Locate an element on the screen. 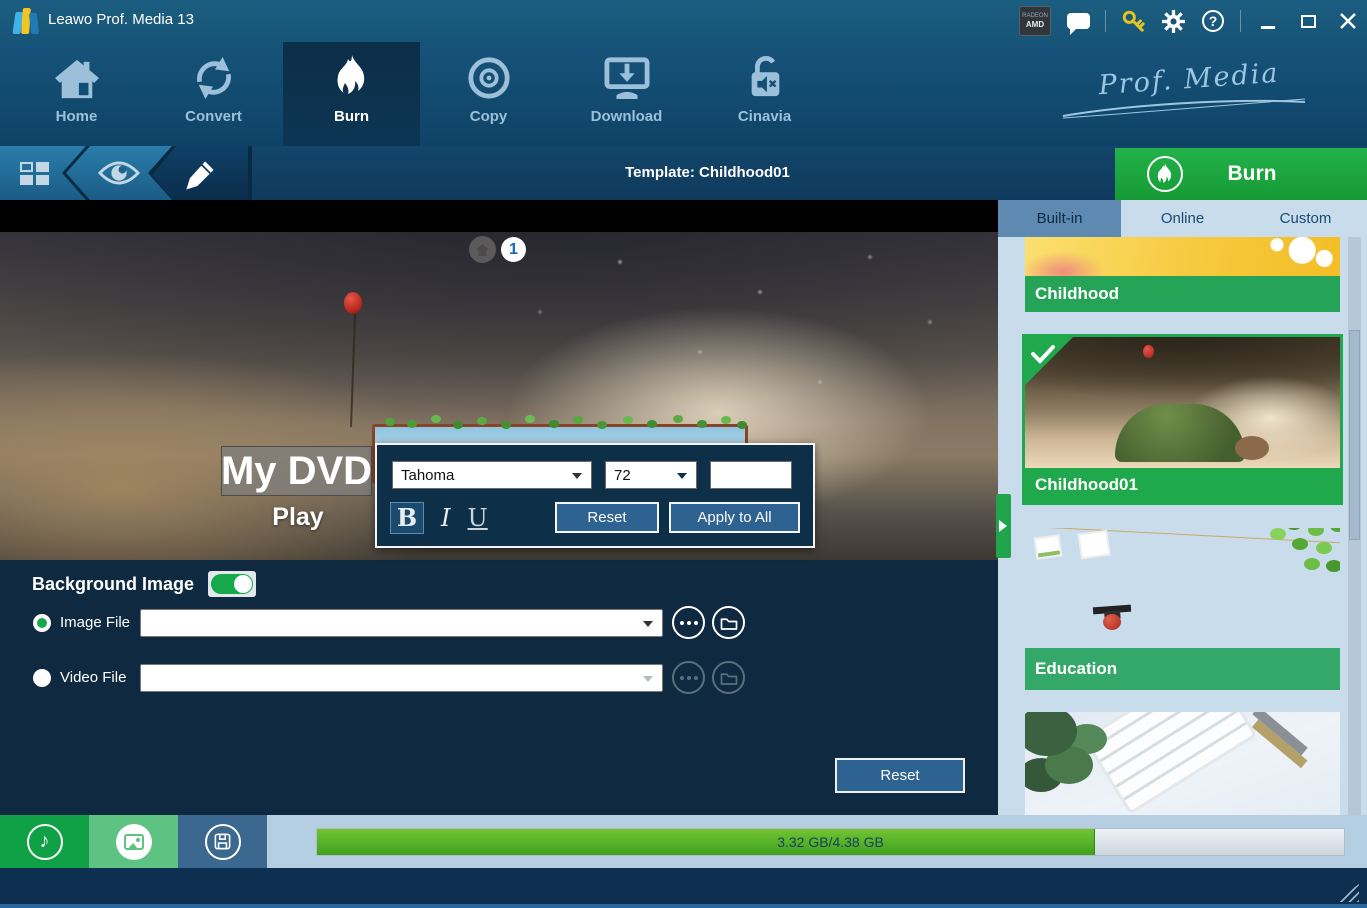  close-button is located at coordinates (1348, 21).